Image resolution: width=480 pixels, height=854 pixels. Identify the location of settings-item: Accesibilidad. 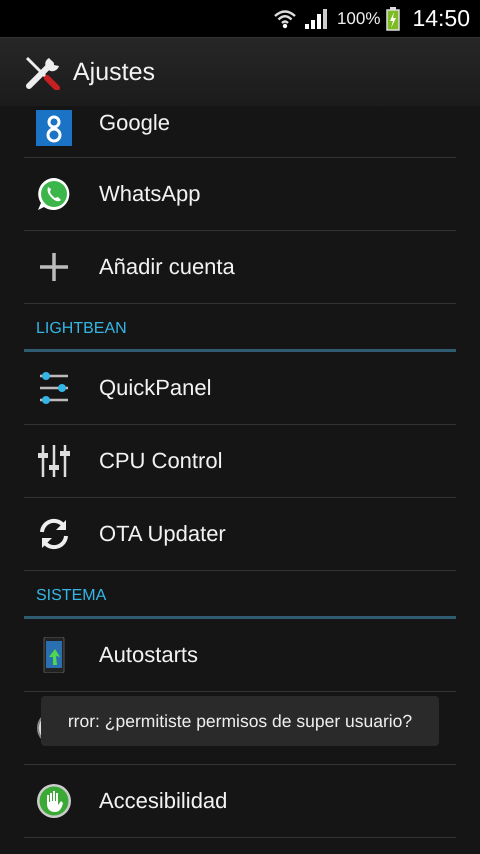
(163, 801).